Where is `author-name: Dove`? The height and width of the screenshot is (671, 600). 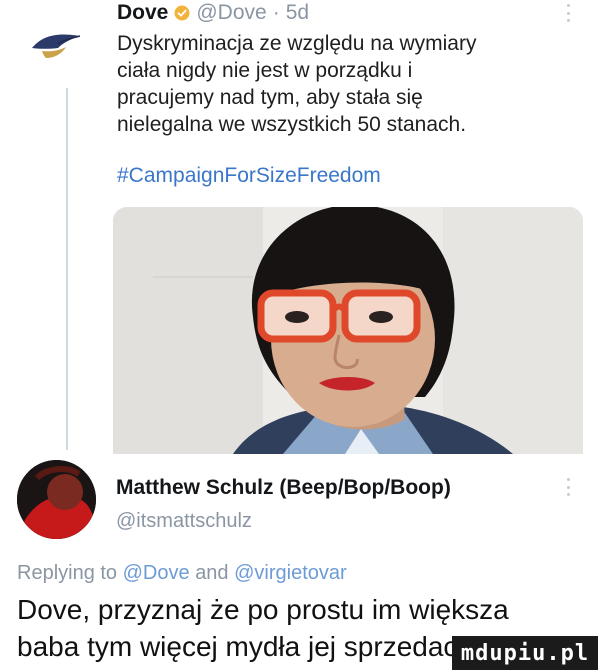
author-name: Dove is located at coordinates (142, 13).